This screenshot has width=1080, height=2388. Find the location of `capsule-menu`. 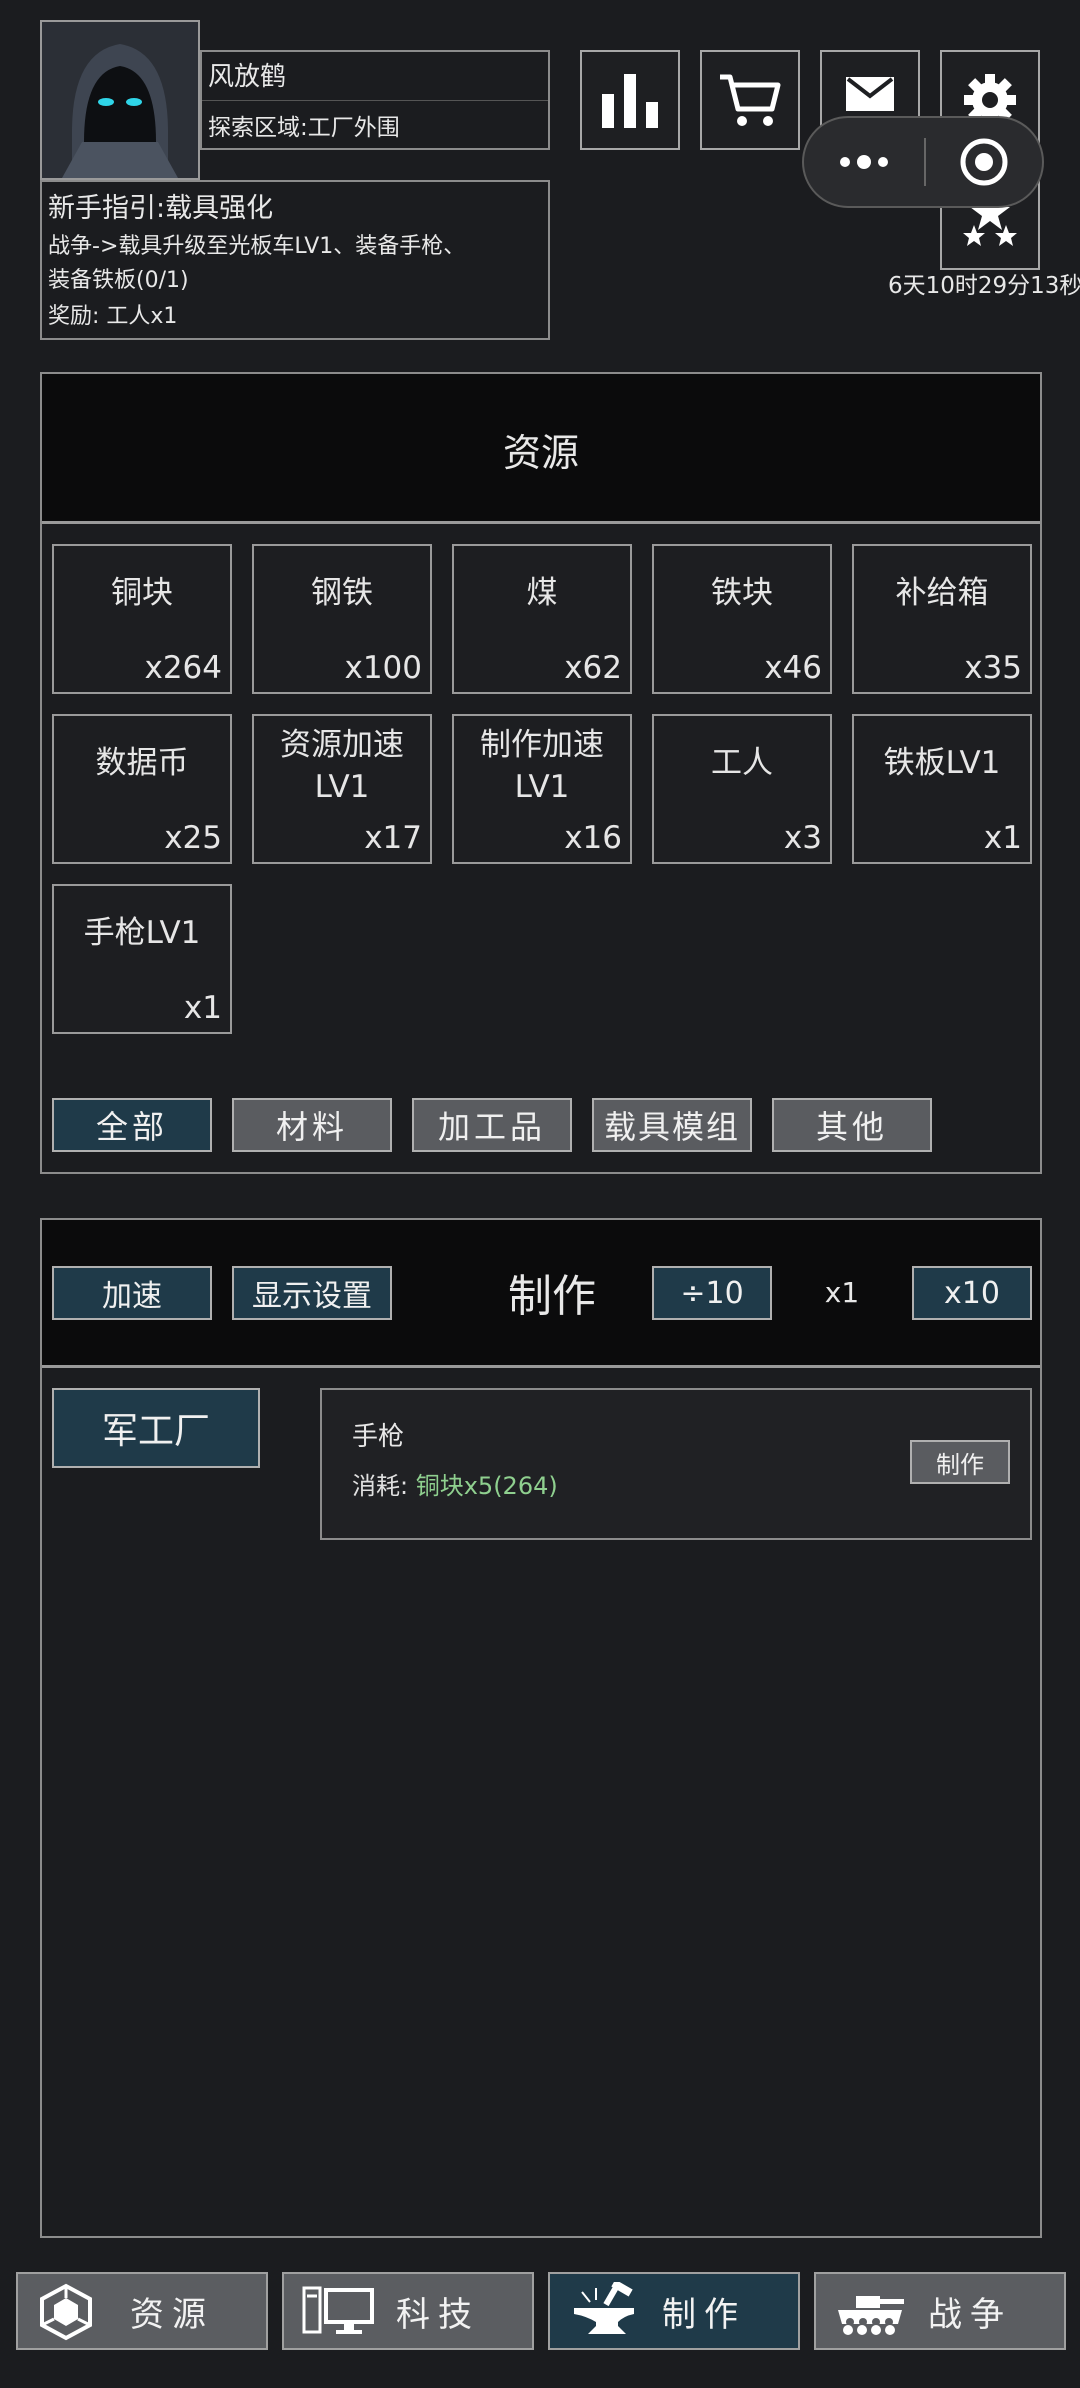

capsule-menu is located at coordinates (923, 162).